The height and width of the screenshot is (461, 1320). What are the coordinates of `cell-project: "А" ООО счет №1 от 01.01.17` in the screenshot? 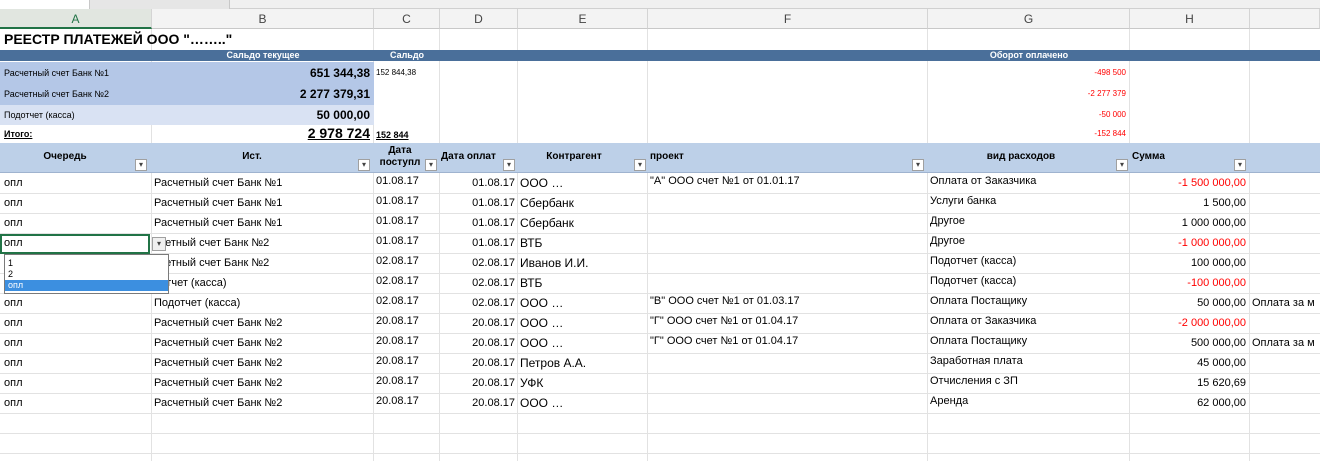 It's located at (788, 181).